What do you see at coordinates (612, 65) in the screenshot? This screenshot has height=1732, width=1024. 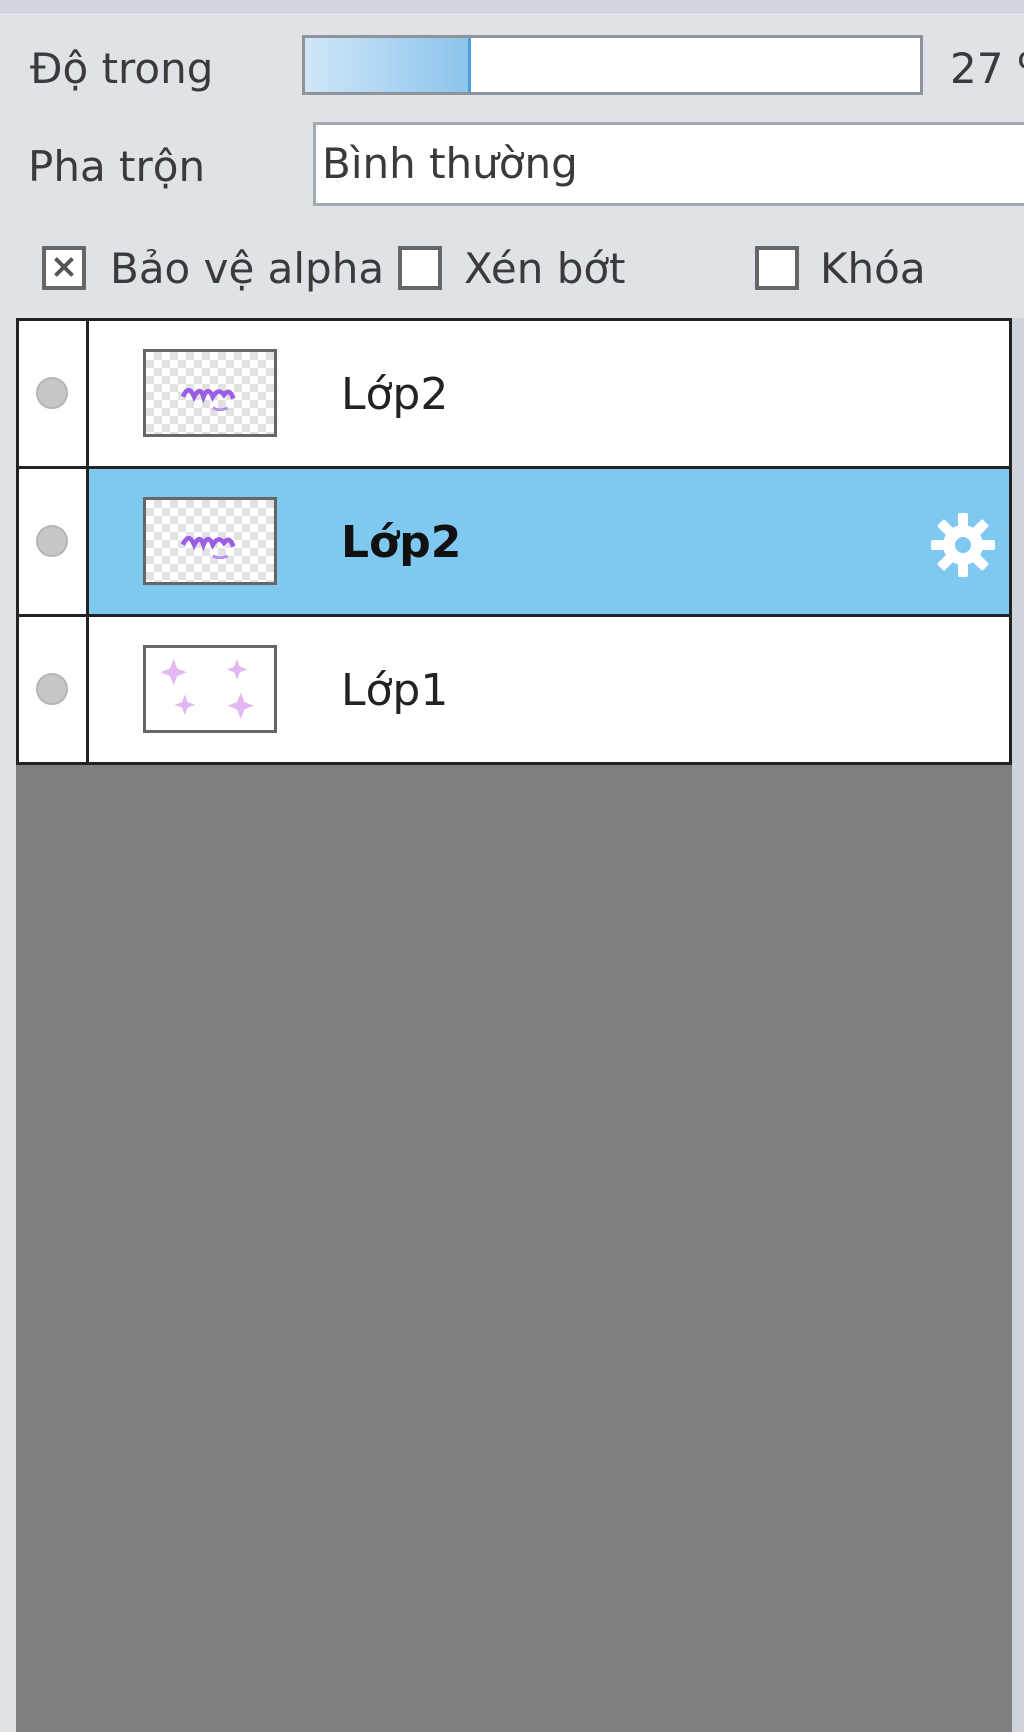 I see `opacity-slider` at bounding box center [612, 65].